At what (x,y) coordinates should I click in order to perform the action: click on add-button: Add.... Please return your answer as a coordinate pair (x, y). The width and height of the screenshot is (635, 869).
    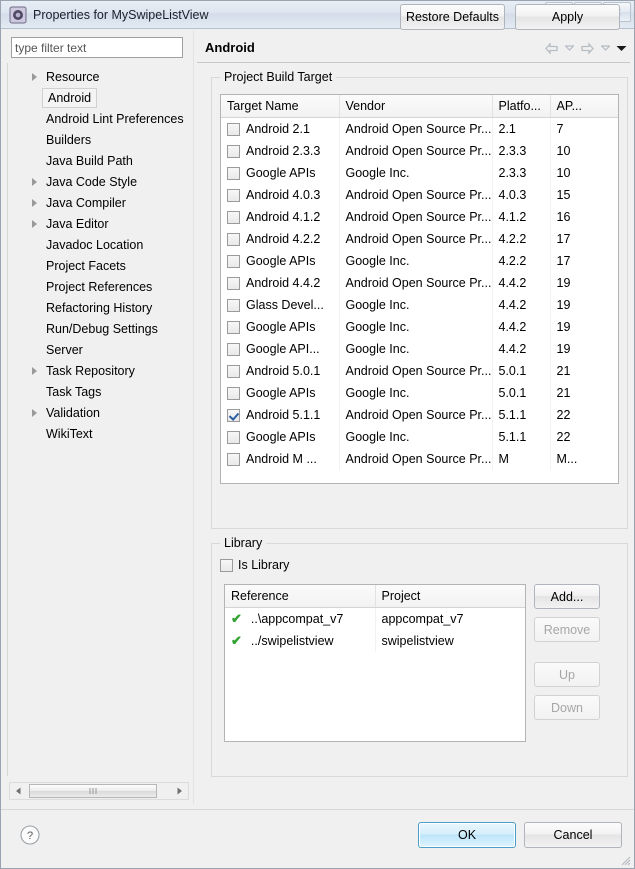
    Looking at the image, I should click on (567, 596).